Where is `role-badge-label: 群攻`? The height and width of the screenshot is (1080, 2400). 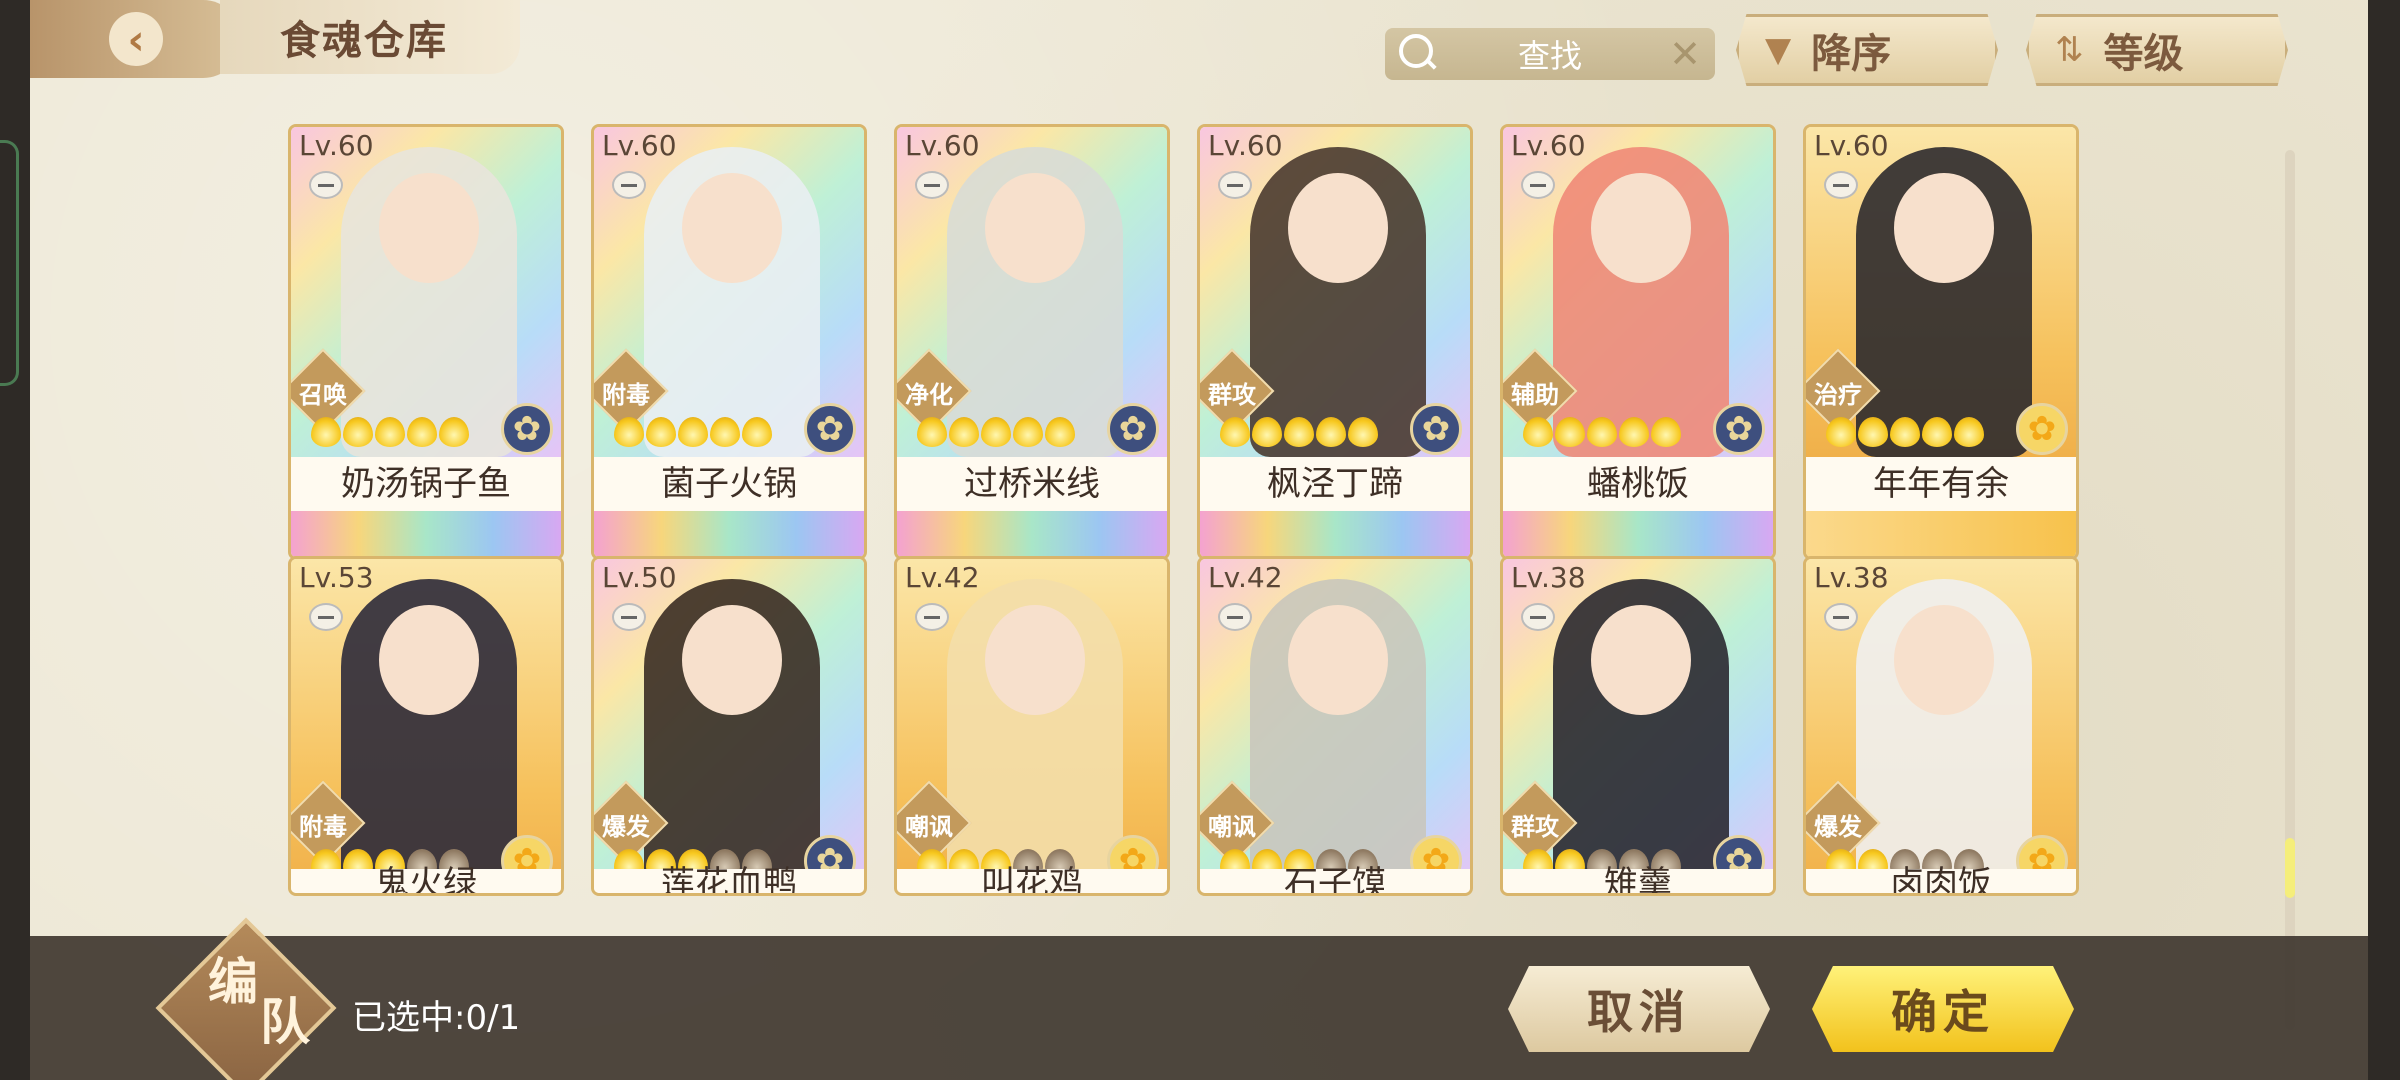
role-badge-label: 群攻 is located at coordinates (1232, 395).